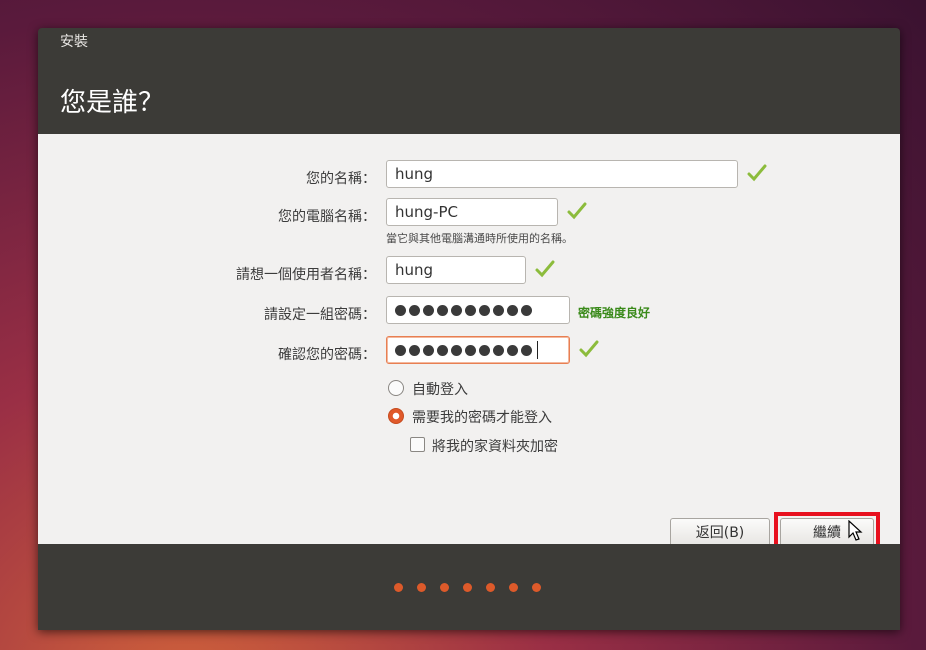 The image size is (926, 650). Describe the element at coordinates (112, 103) in the screenshot. I see `page-heading: 您是誰？` at that location.